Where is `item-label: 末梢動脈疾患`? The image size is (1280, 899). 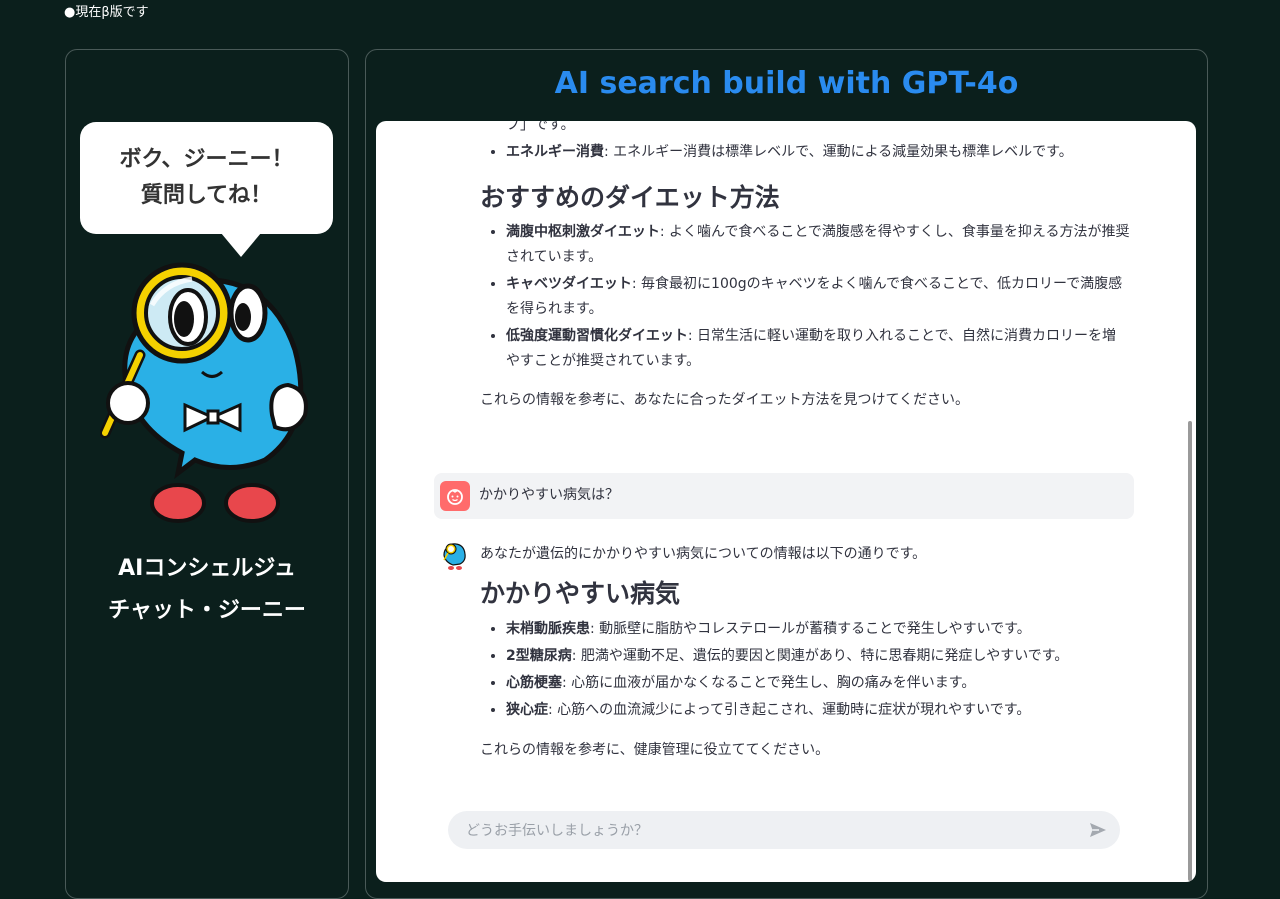
item-label: 末梢動脈疾患 is located at coordinates (548, 629).